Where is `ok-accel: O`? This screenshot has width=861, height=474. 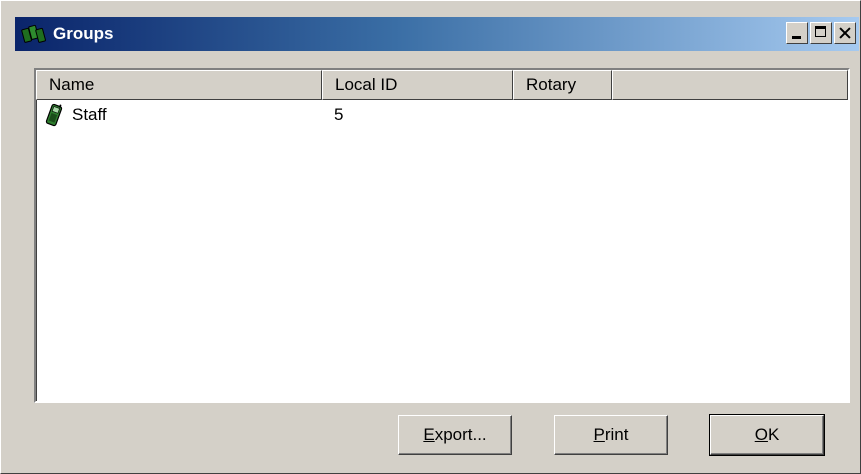 ok-accel: O is located at coordinates (761, 434).